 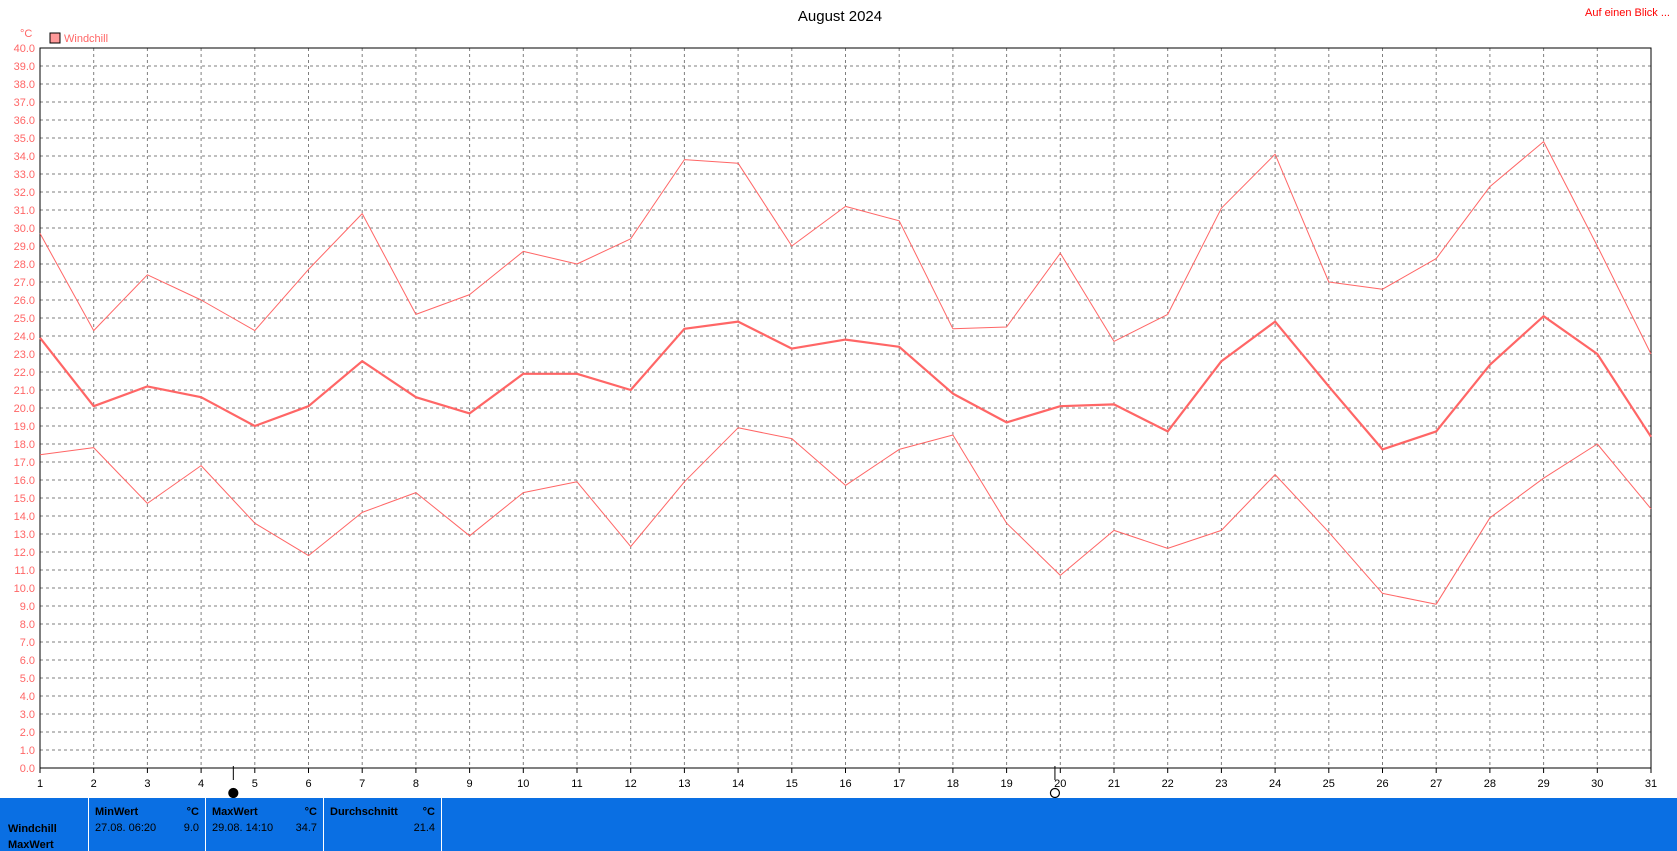 What do you see at coordinates (1329, 784) in the screenshot?
I see `x-tick-label: 25` at bounding box center [1329, 784].